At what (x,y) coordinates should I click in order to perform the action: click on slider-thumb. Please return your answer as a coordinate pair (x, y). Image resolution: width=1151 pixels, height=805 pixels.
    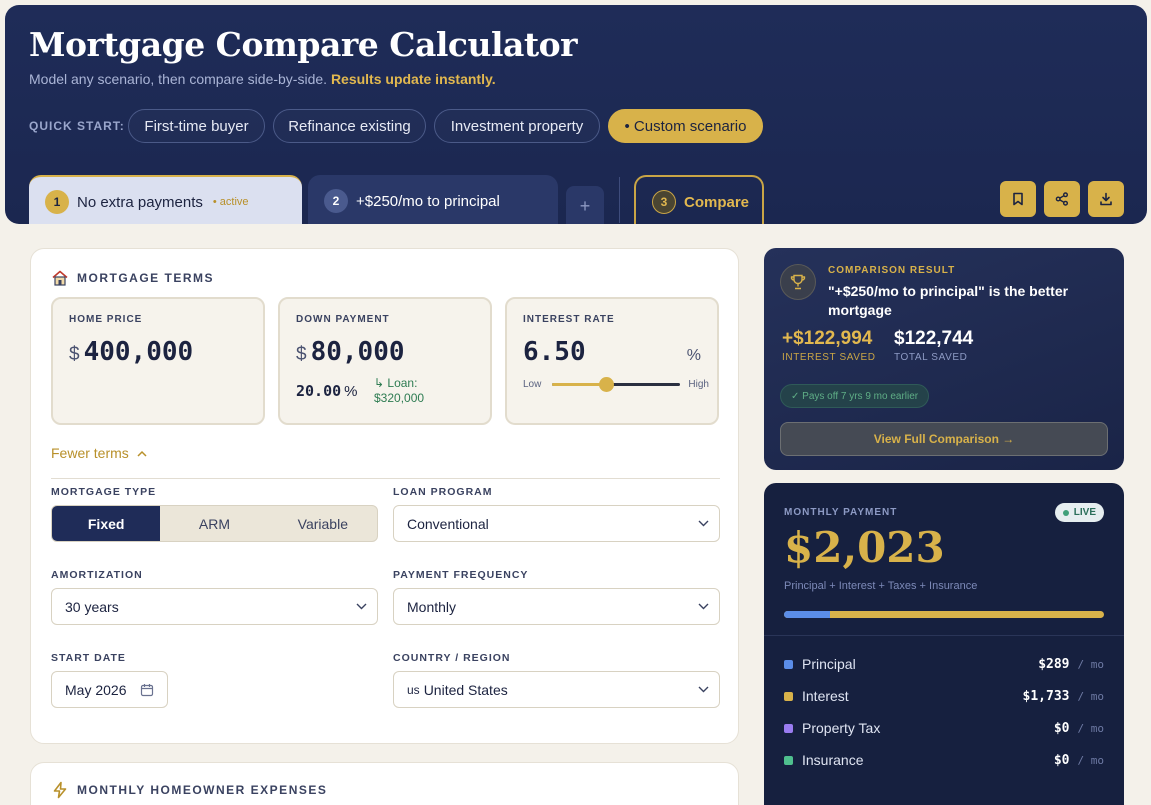
    Looking at the image, I should click on (606, 384).